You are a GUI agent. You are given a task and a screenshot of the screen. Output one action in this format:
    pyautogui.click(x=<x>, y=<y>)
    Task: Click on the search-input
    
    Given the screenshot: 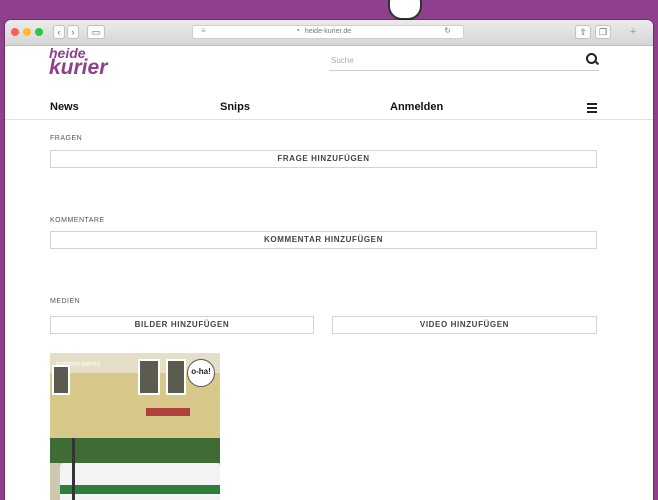 What is the action you would take?
    pyautogui.click(x=450, y=60)
    